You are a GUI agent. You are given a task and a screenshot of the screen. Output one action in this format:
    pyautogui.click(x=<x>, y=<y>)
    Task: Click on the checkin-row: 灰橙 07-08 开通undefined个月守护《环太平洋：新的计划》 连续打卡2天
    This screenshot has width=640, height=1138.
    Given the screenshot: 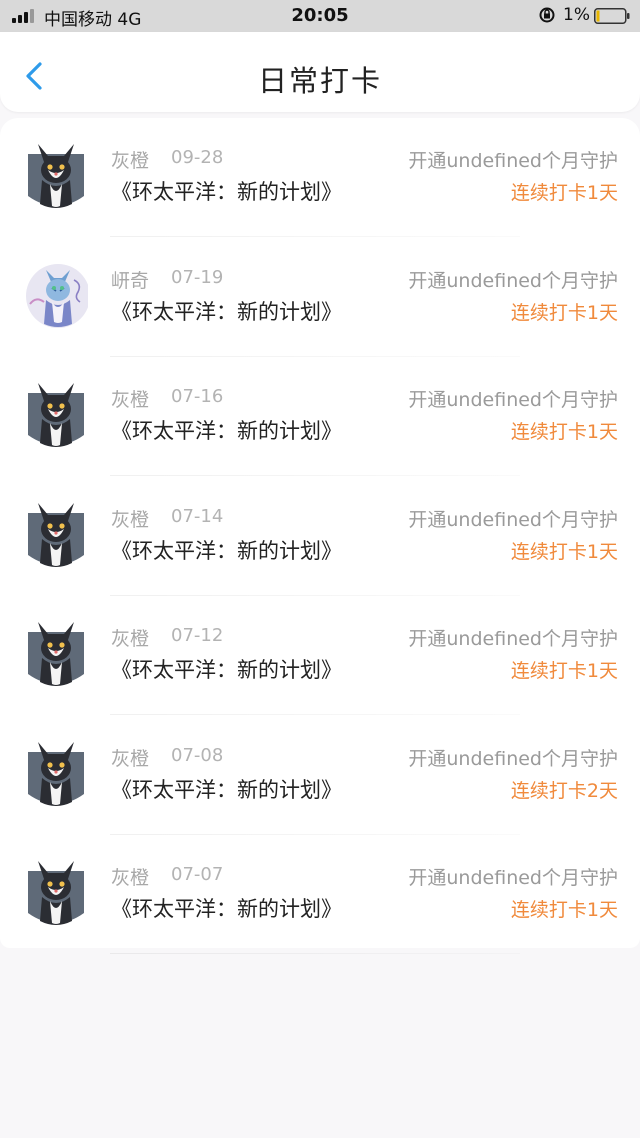 What is the action you would take?
    pyautogui.click(x=320, y=775)
    